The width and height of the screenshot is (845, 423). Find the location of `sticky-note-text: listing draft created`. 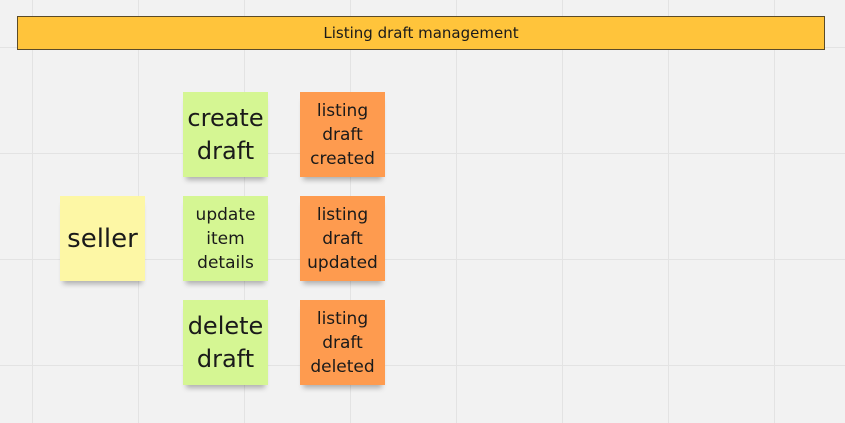

sticky-note-text: listing draft created is located at coordinates (342, 134).